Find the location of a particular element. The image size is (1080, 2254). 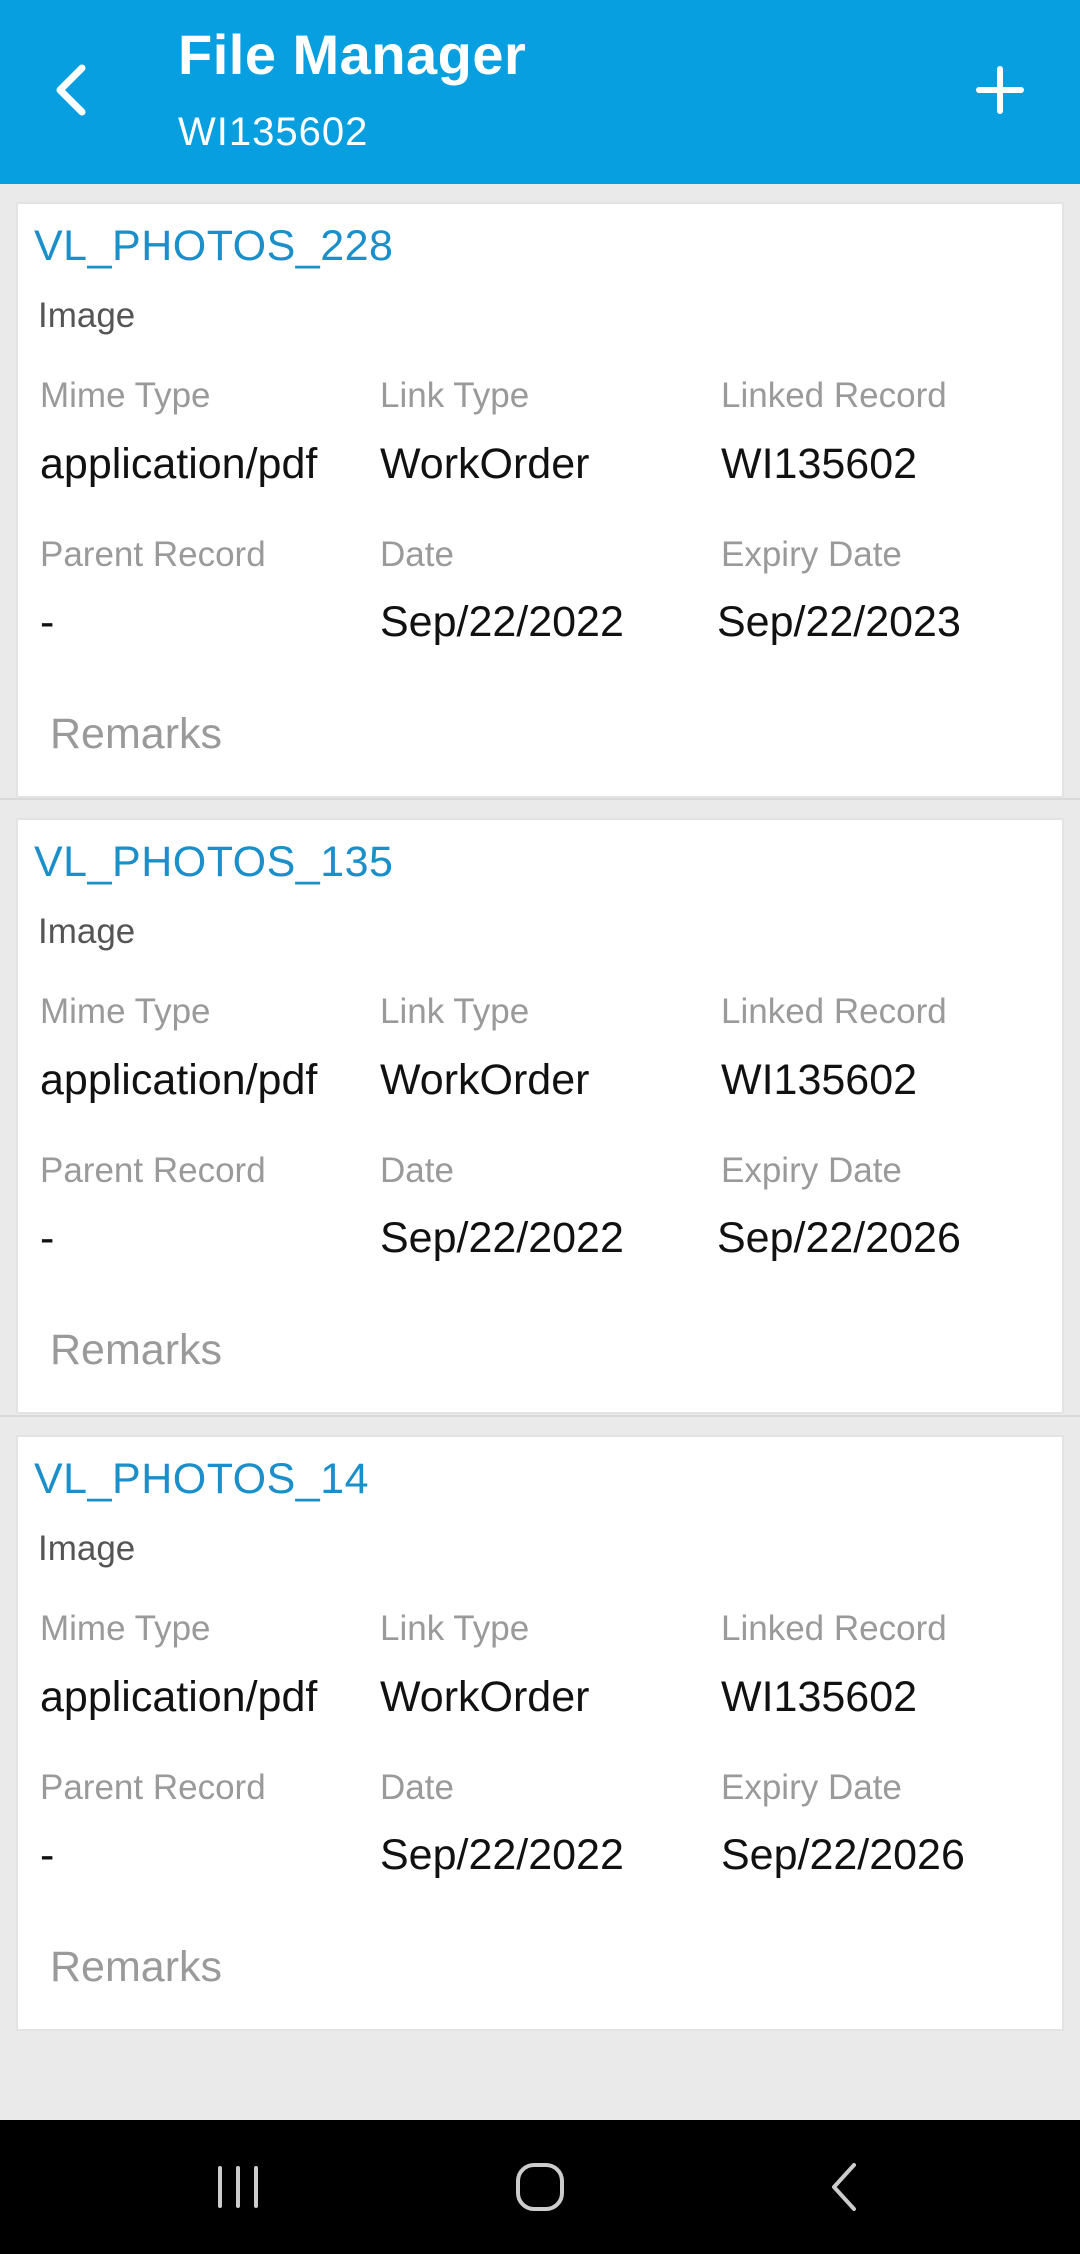

expiry-date-value: Sep/22/2023 is located at coordinates (839, 622).